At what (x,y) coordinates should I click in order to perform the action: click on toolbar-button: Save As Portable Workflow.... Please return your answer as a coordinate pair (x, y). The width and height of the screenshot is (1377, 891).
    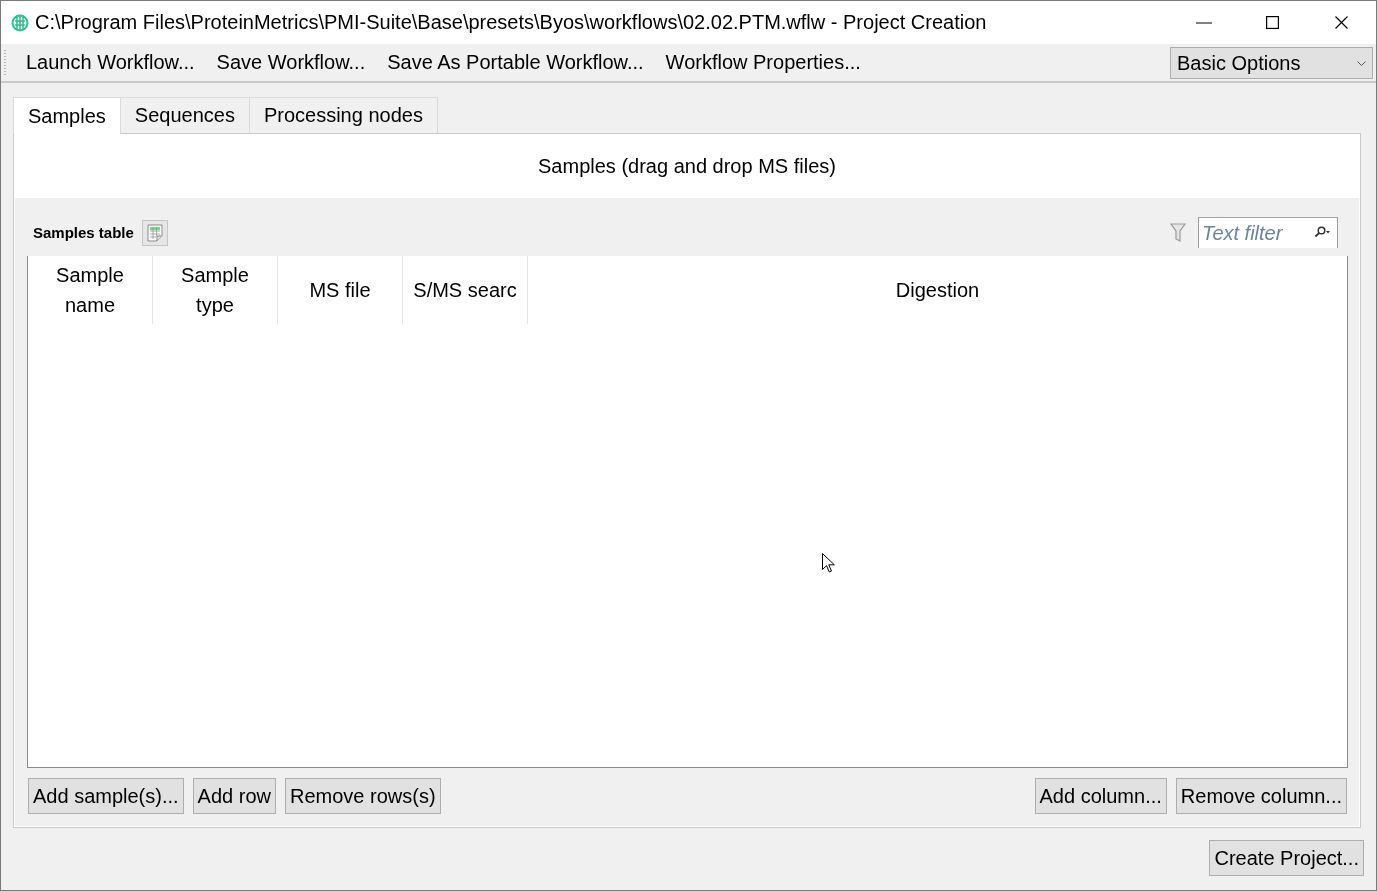
    Looking at the image, I should click on (515, 62).